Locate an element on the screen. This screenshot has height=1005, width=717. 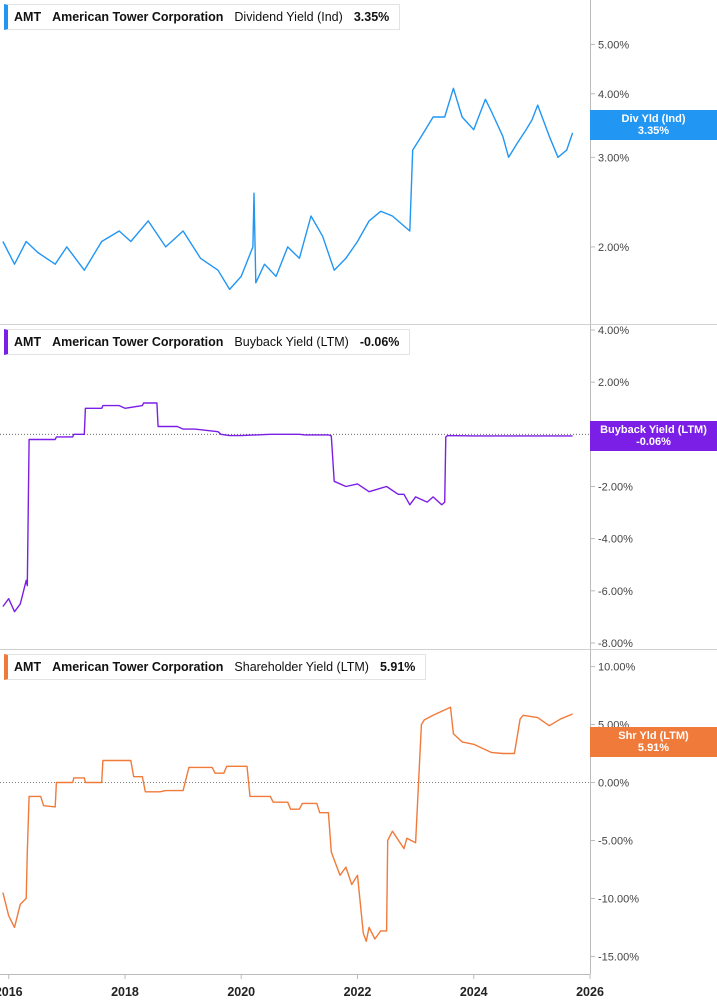
dividend-yield-tag: Div Yld (Ind) 3.35% is located at coordinates (653, 125).